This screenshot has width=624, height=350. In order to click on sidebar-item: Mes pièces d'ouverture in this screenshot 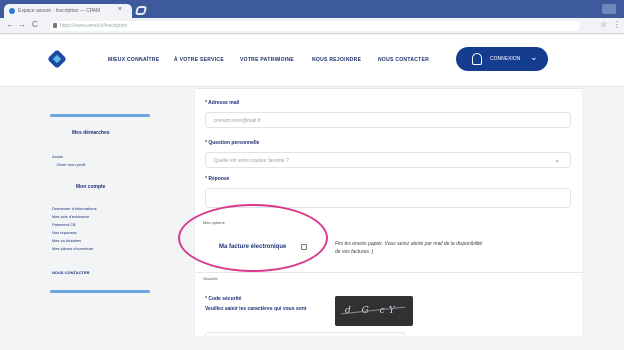, I will do `click(72, 248)`.